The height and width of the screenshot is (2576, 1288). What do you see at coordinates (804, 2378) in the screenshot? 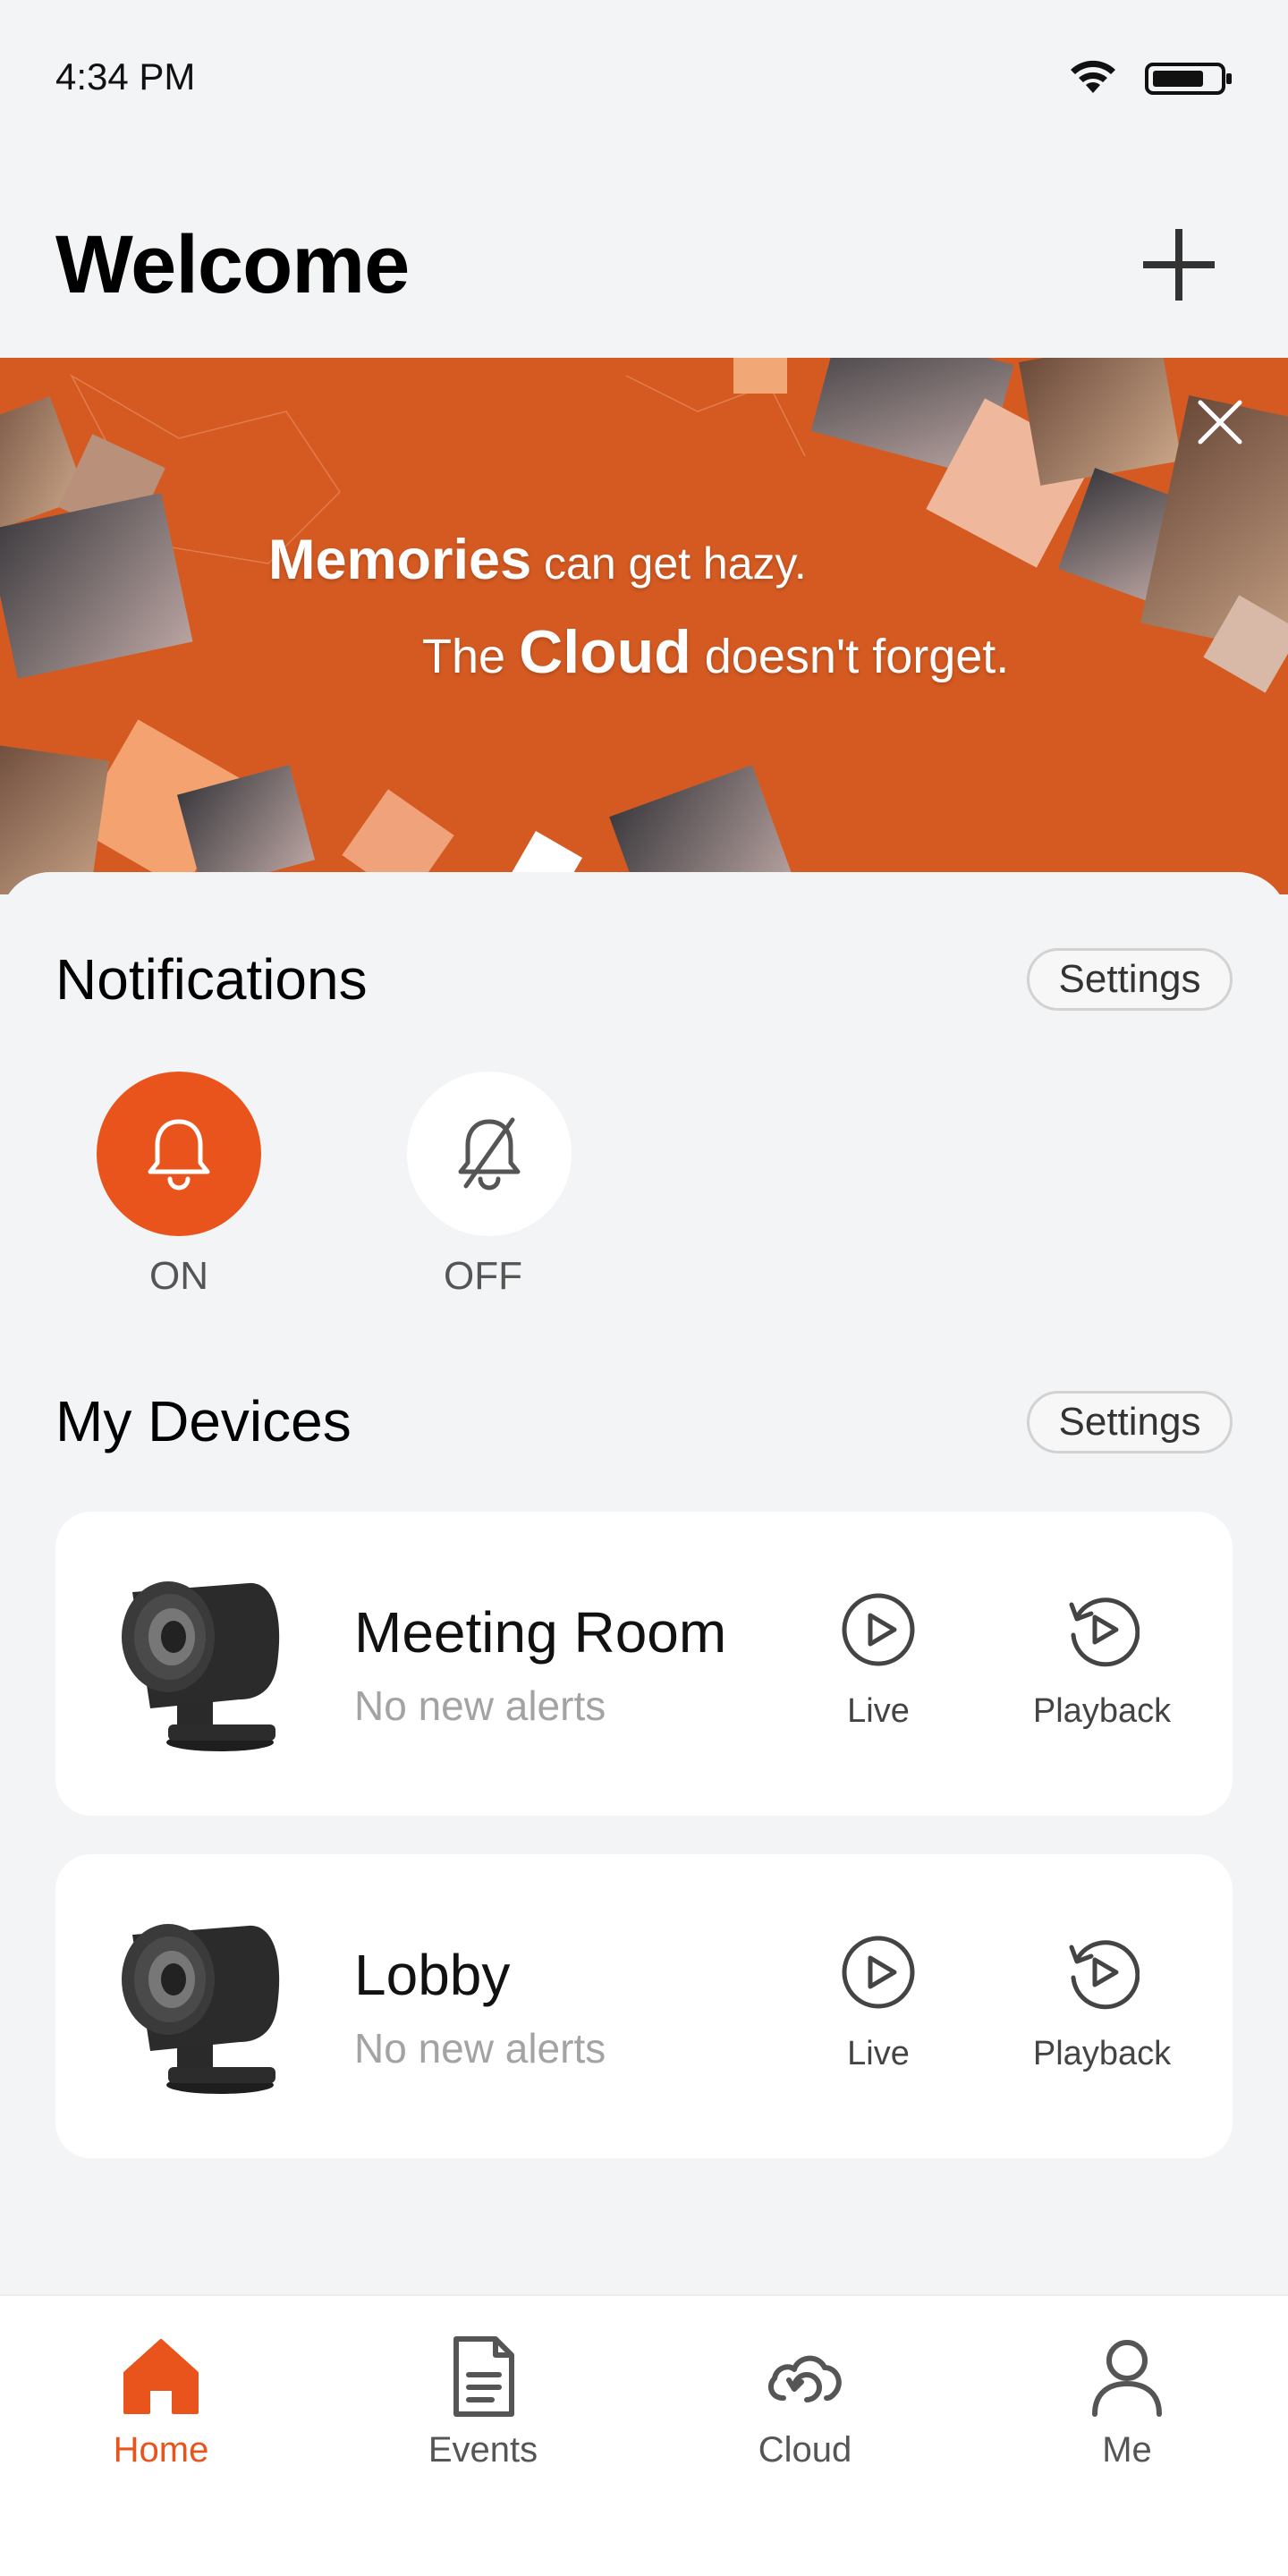
I see `cloud-icon` at bounding box center [804, 2378].